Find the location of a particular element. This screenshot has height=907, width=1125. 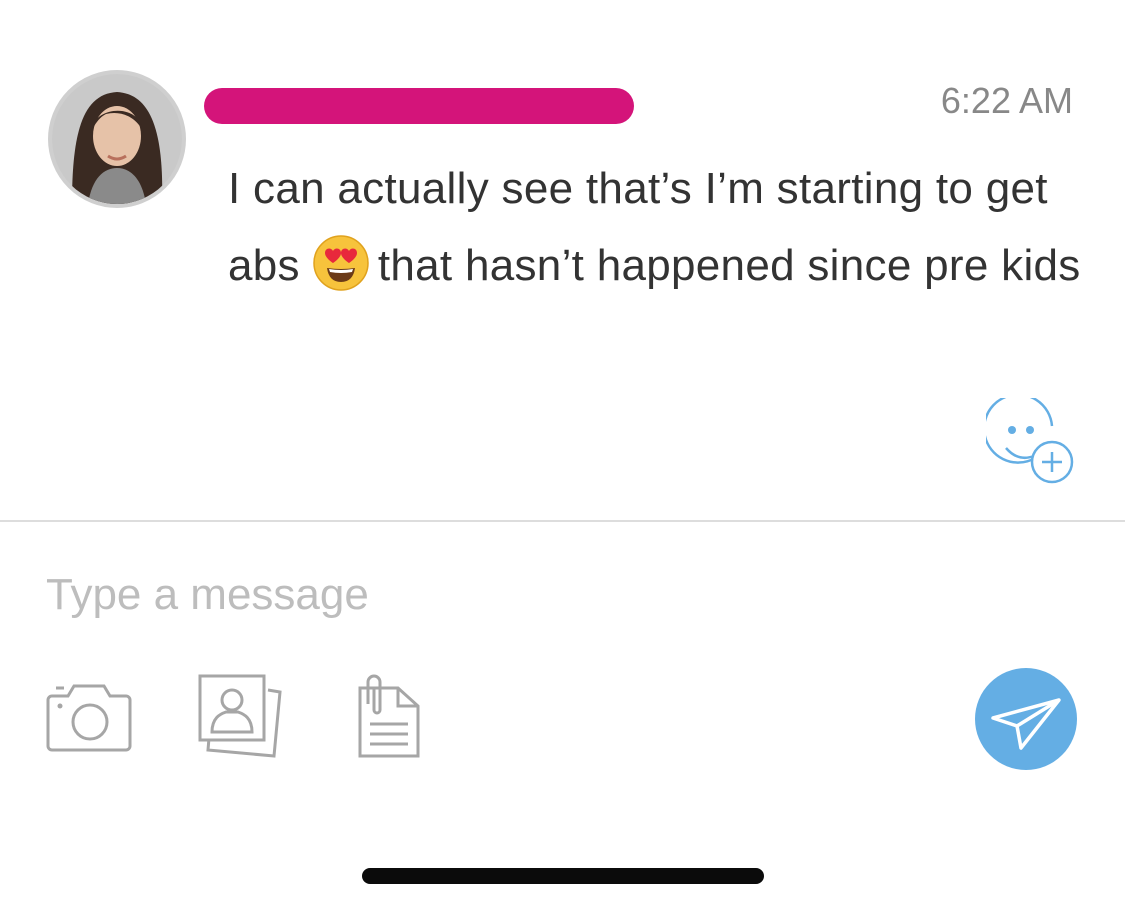

camera-button is located at coordinates (89, 716).